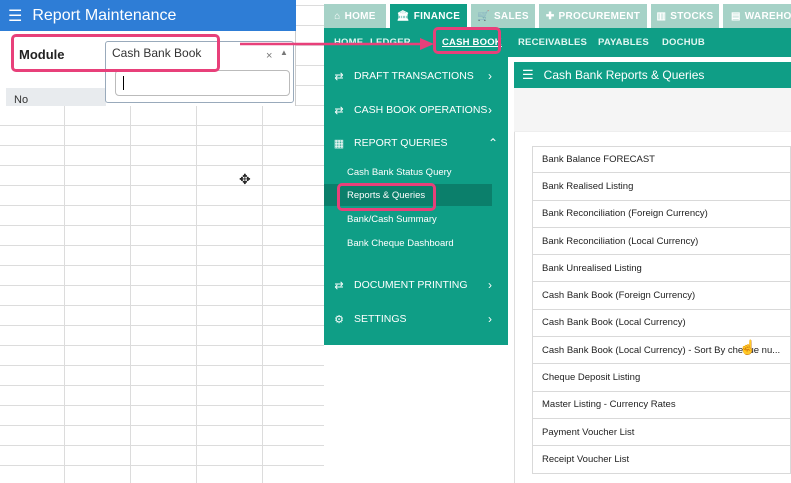 Image resolution: width=791 pixels, height=483 pixels. Describe the element at coordinates (337, 44) in the screenshot. I see `annotation-arrow` at that location.